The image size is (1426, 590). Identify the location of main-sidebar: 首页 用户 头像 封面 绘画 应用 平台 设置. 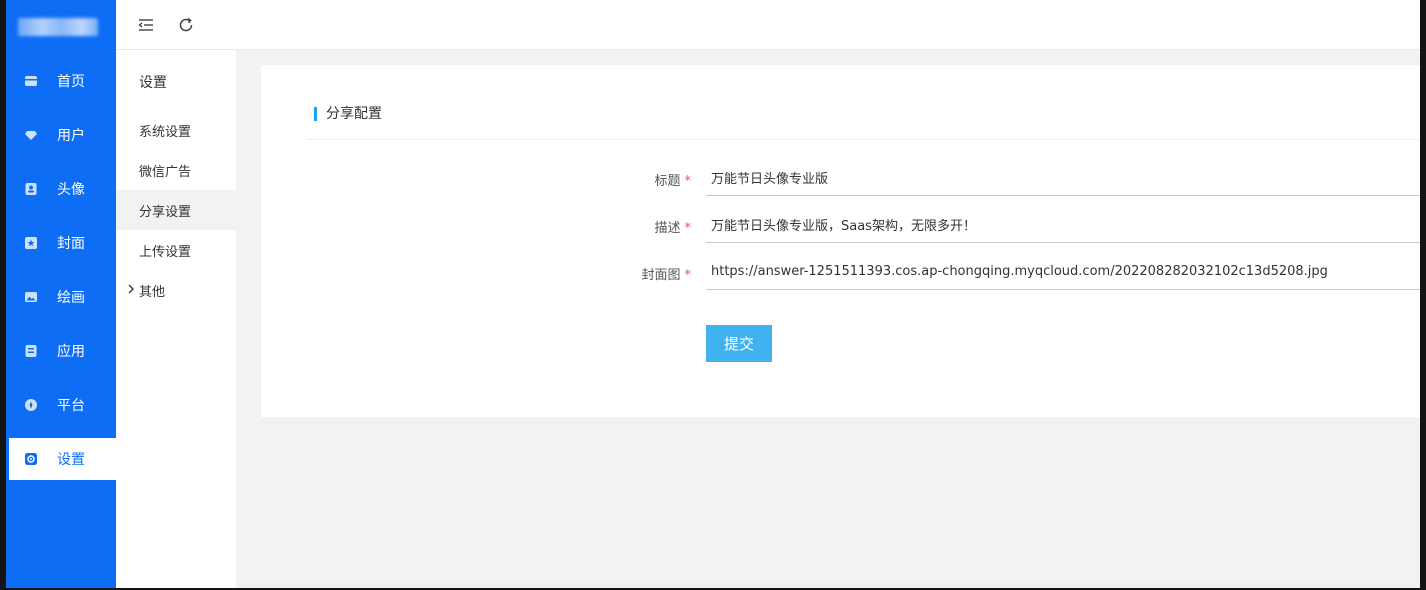
(61, 294).